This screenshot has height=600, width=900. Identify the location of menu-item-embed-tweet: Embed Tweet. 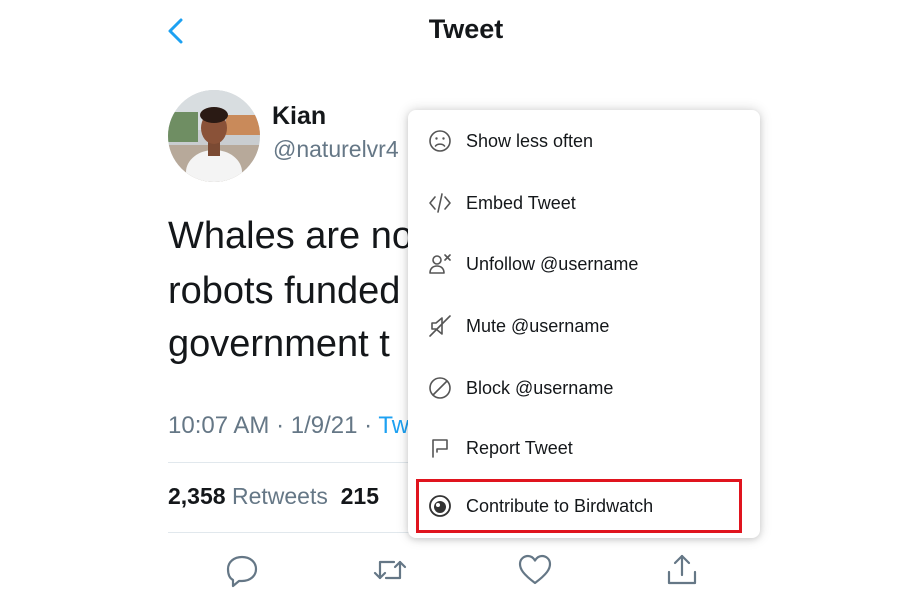
(584, 203).